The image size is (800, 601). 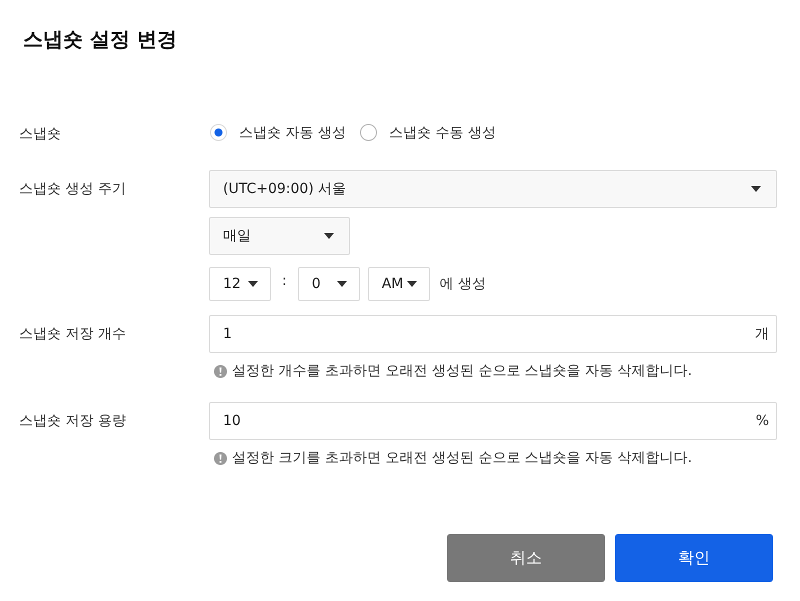 I want to click on field-label: 스냅숏, so click(x=40, y=134).